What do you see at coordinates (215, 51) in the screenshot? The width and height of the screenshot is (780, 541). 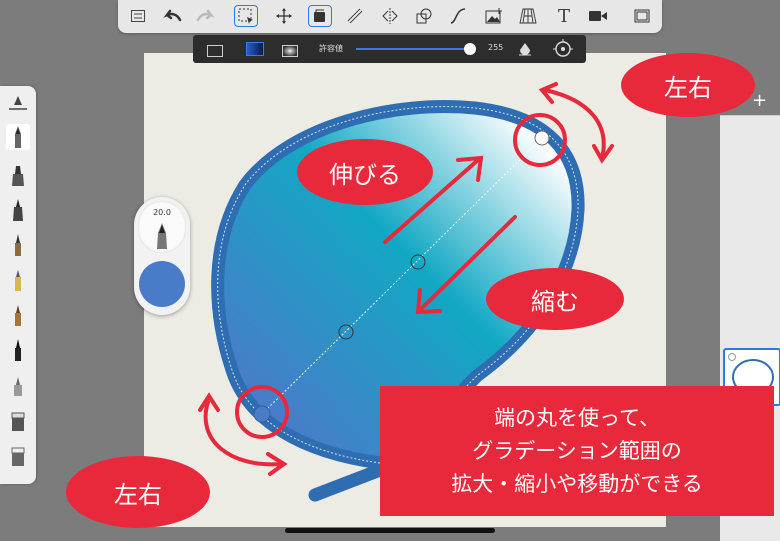 I see `solid-fill-icon` at bounding box center [215, 51].